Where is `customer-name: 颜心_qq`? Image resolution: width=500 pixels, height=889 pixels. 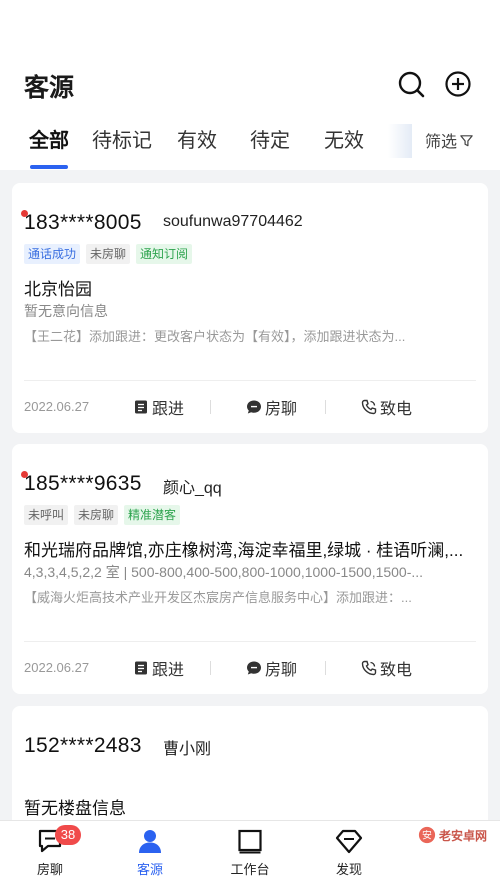
customer-name: 颜心_qq is located at coordinates (192, 488).